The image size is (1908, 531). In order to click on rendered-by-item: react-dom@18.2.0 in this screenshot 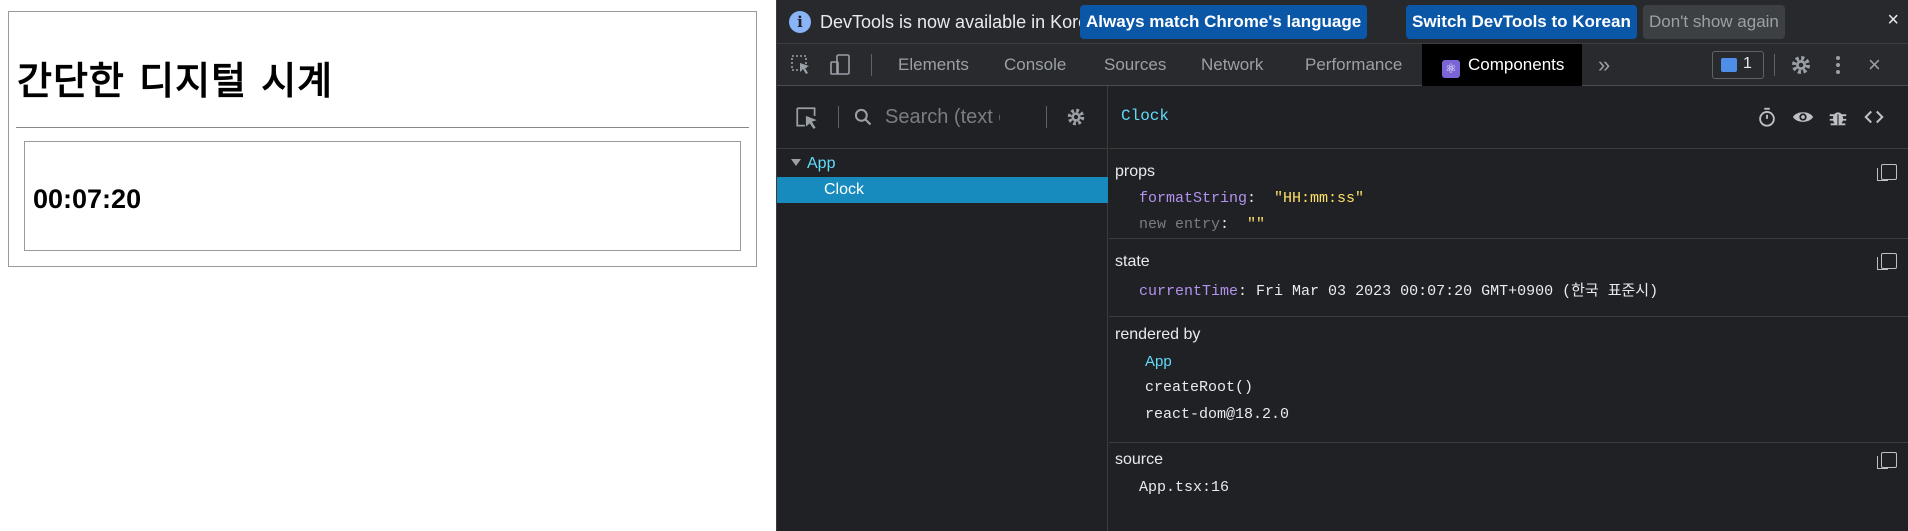, I will do `click(1217, 414)`.